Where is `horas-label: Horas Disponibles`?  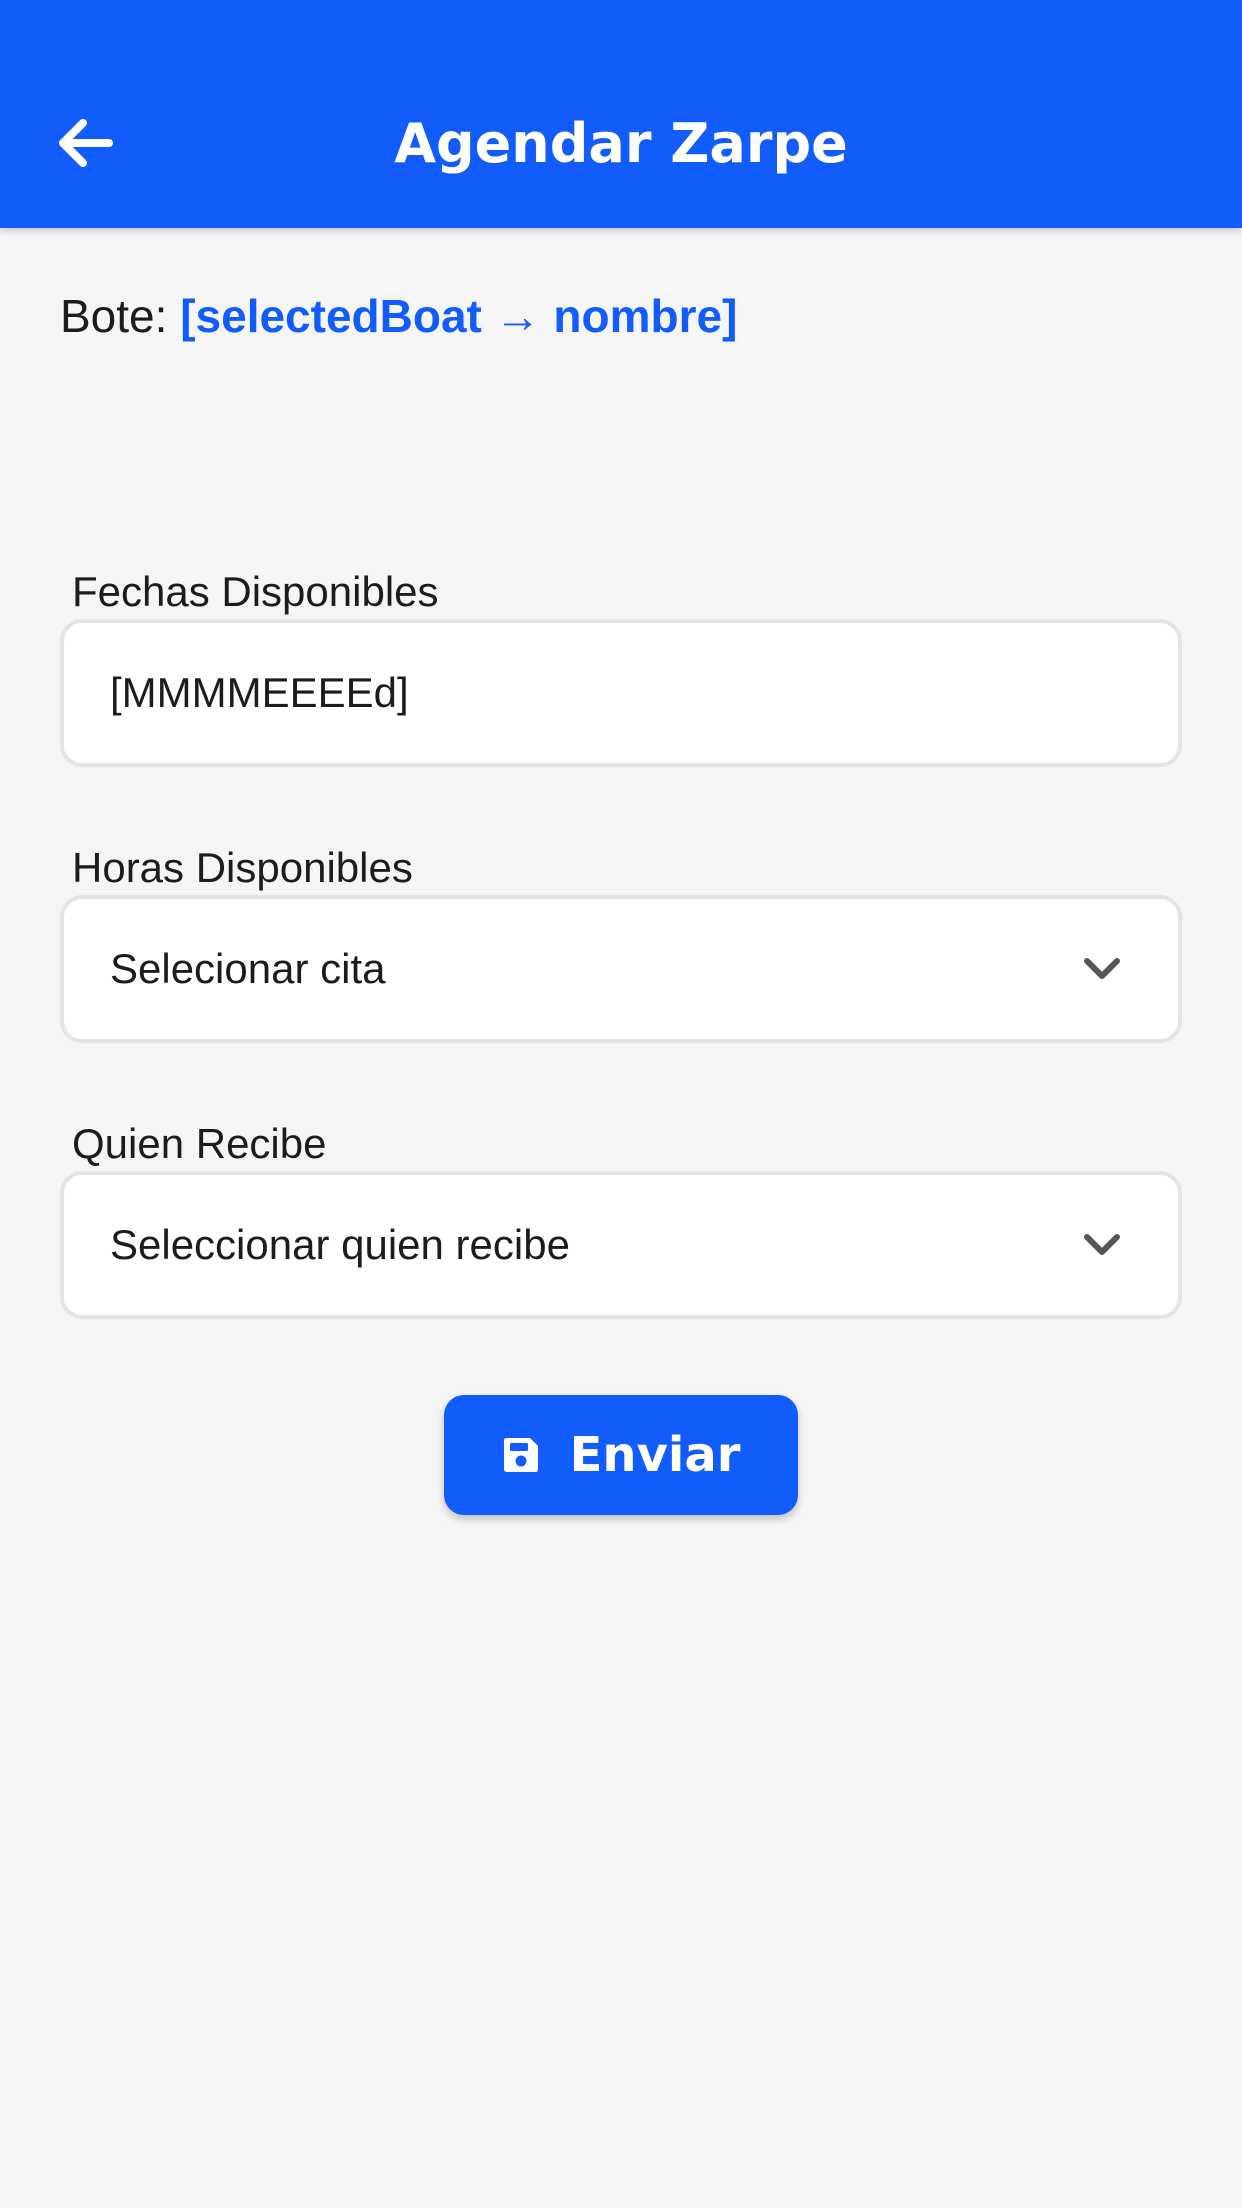 horas-label: Horas Disponibles is located at coordinates (242, 867).